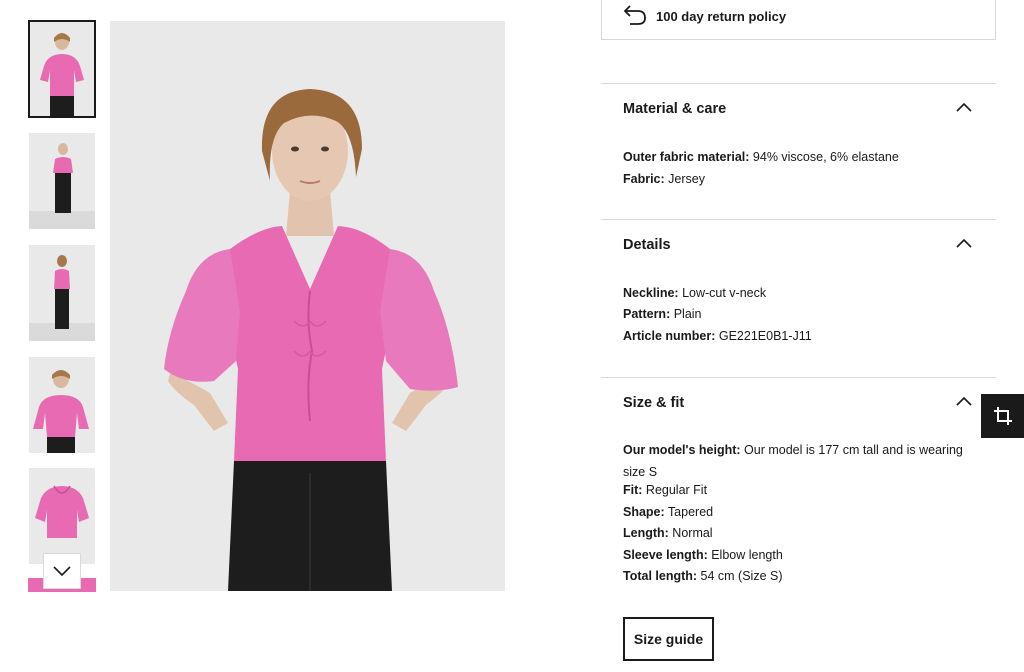  I want to click on thumbnail-3-image, so click(62, 293).